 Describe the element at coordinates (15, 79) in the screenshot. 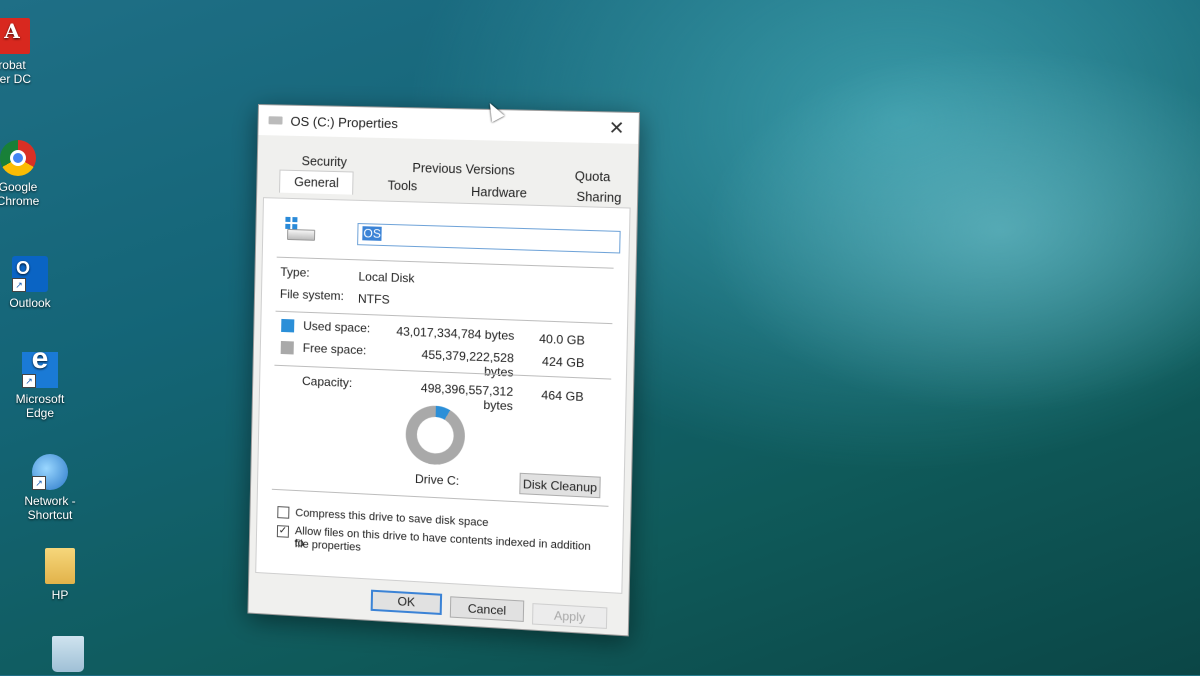

I see `acrobat-label-2: der DC` at that location.